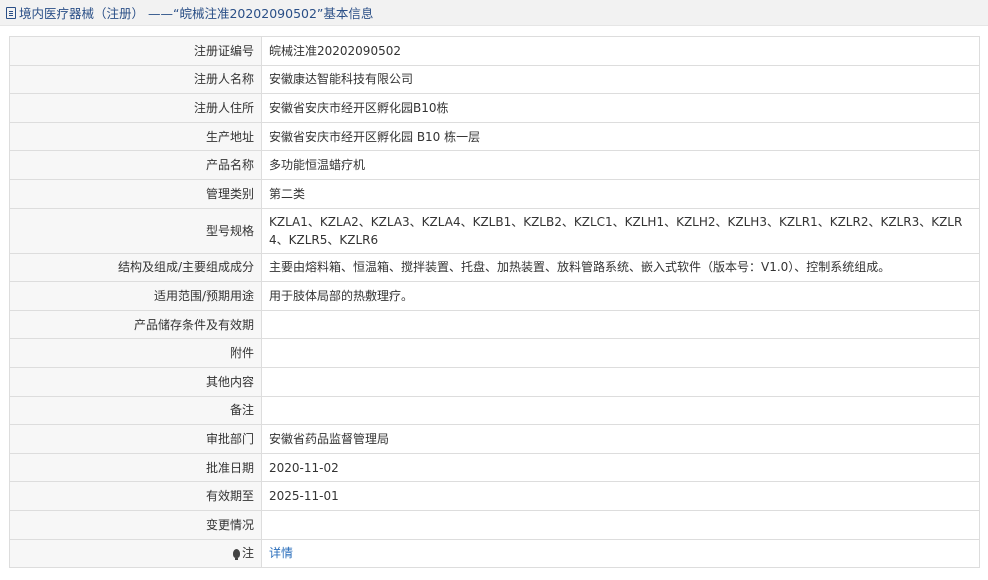 The height and width of the screenshot is (580, 988). What do you see at coordinates (620, 496) in the screenshot?
I see `row-value: 2025-11-01` at bounding box center [620, 496].